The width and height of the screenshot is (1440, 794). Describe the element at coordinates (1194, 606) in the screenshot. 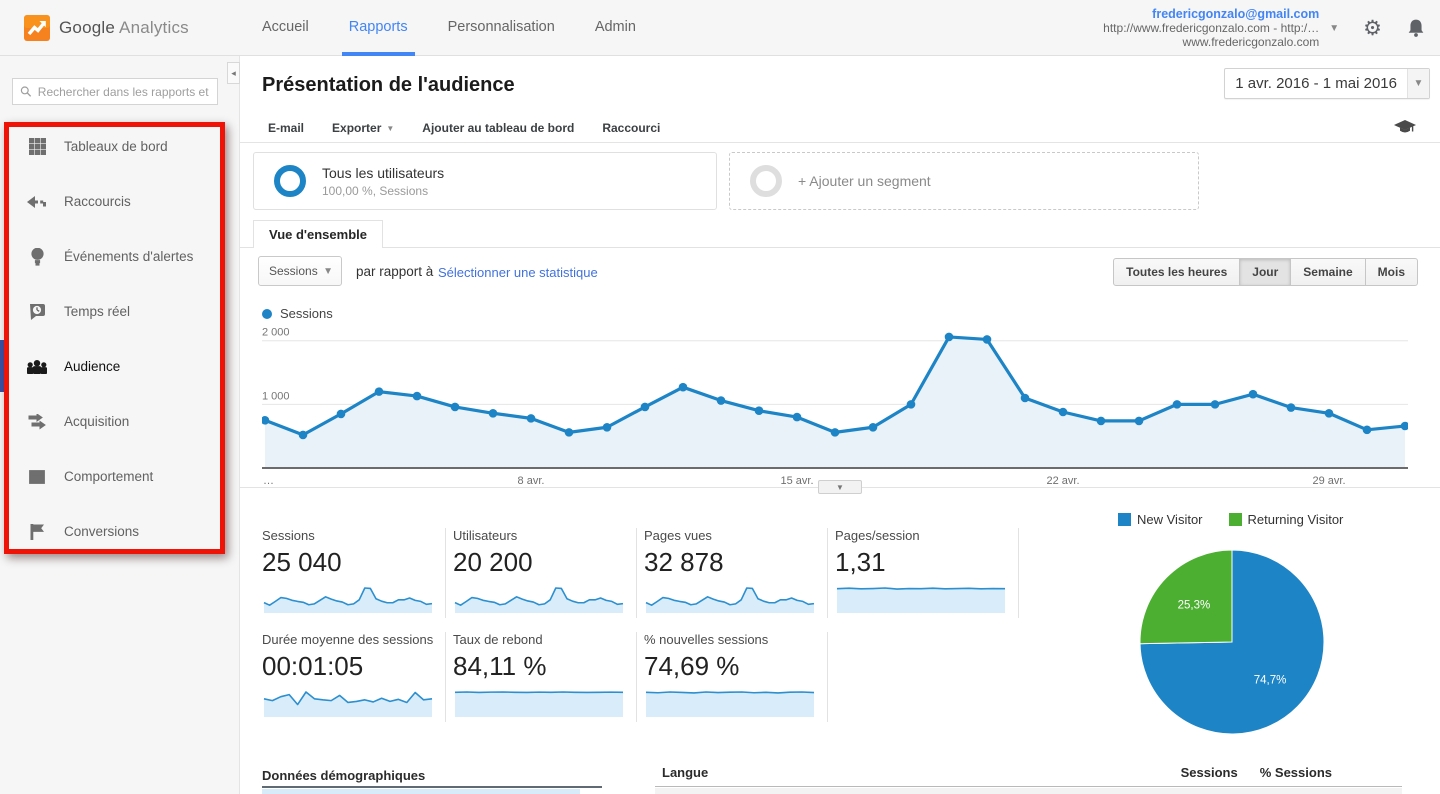

I see `svg-text: 25,3%` at that location.